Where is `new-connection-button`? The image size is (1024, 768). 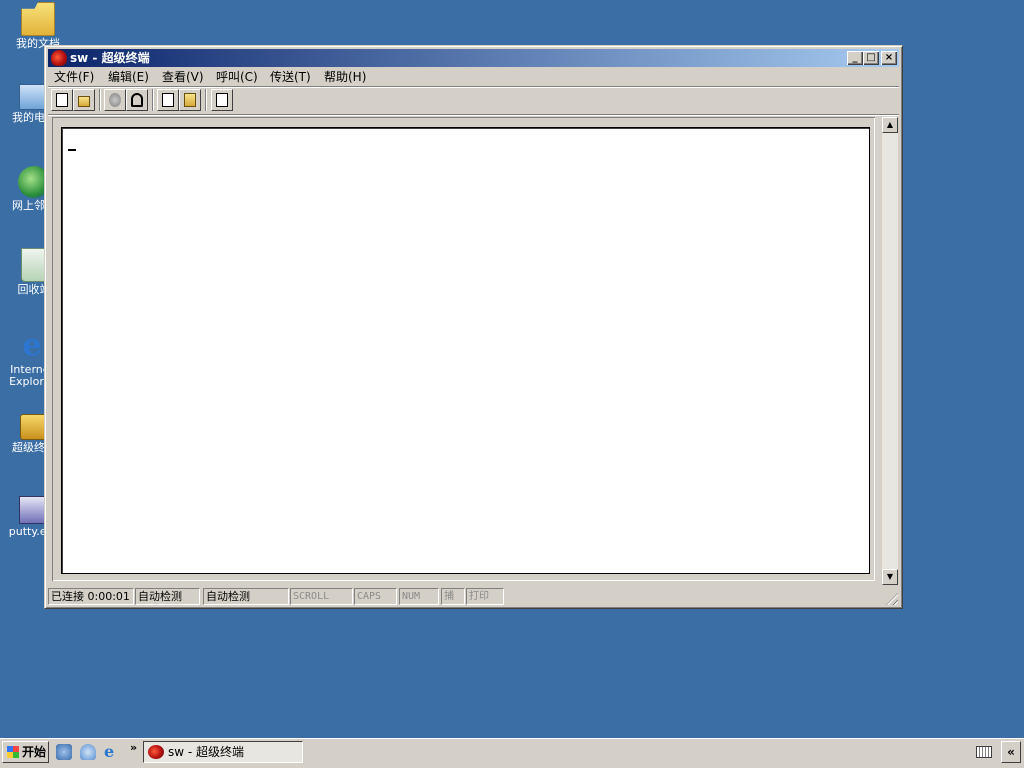
new-connection-button is located at coordinates (62, 100).